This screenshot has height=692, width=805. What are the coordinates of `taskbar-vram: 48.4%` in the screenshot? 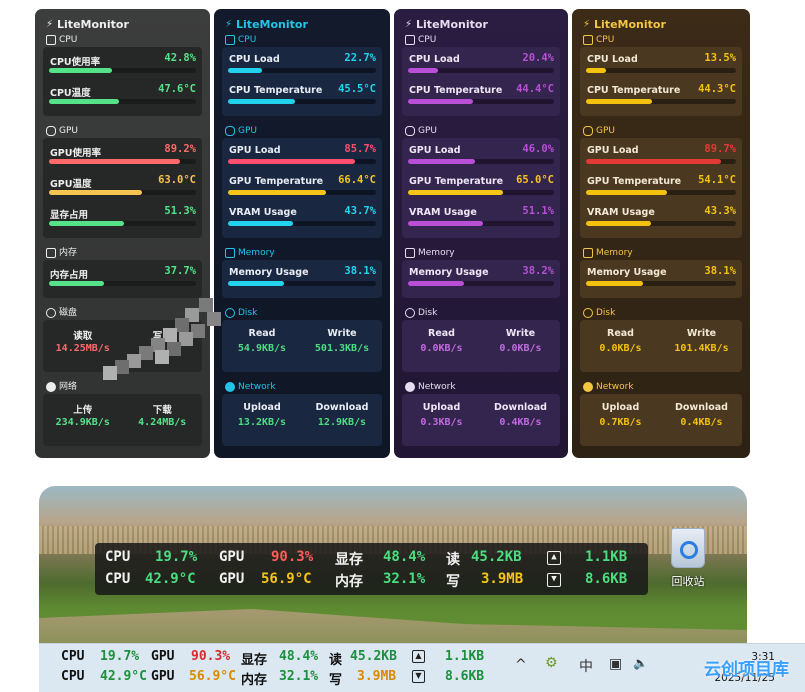 It's located at (299, 656).